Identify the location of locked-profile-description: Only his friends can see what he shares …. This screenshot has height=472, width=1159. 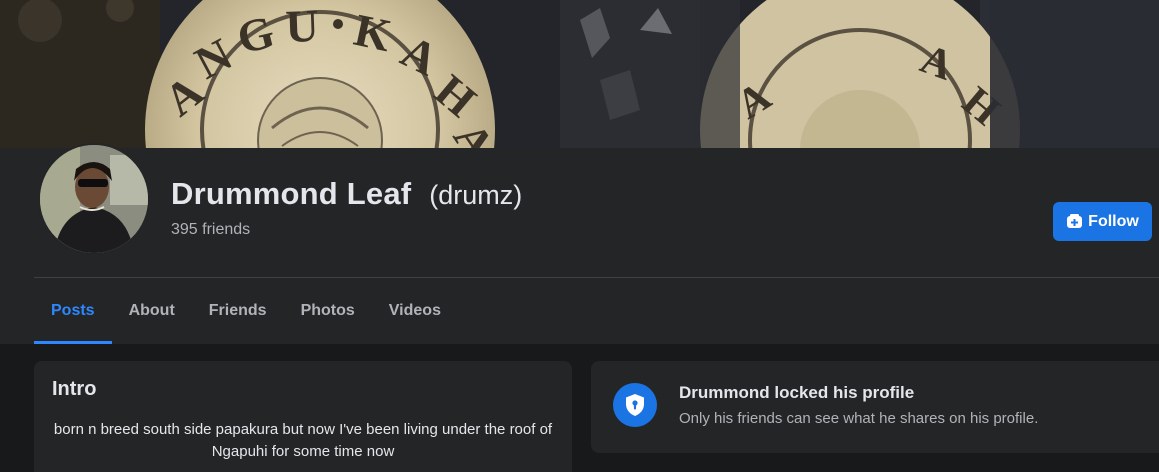
(859, 418).